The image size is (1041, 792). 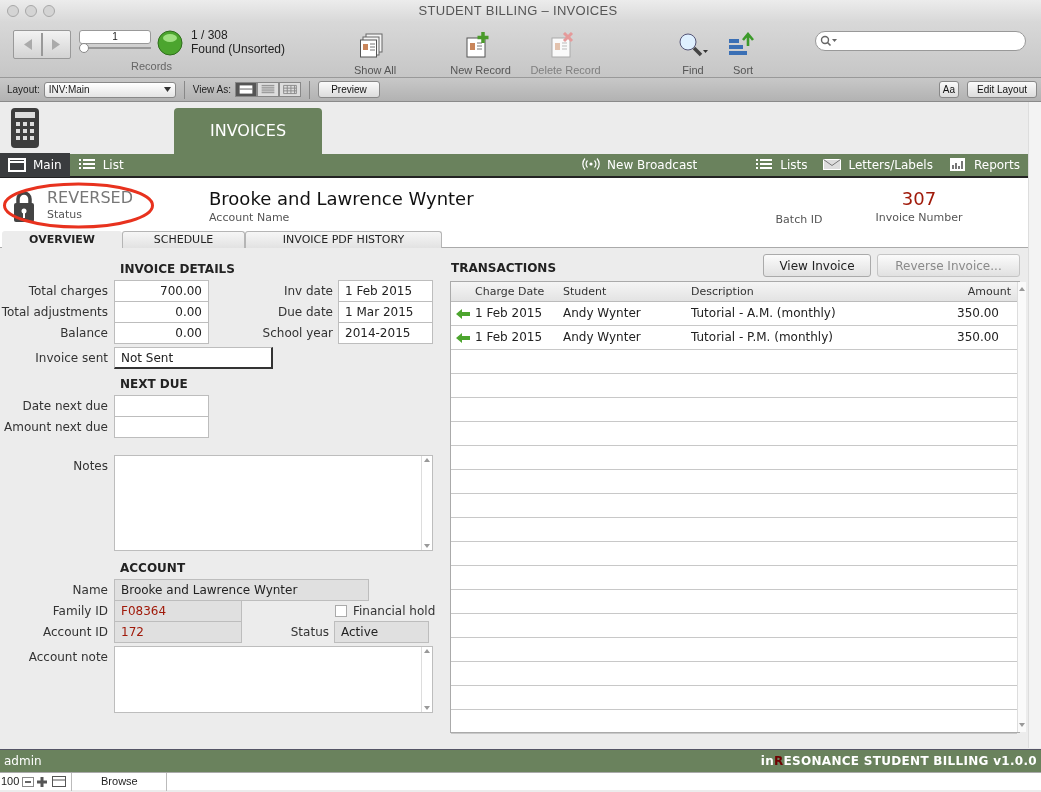 What do you see at coordinates (510, 291) in the screenshot?
I see `column-header: Charge Date` at bounding box center [510, 291].